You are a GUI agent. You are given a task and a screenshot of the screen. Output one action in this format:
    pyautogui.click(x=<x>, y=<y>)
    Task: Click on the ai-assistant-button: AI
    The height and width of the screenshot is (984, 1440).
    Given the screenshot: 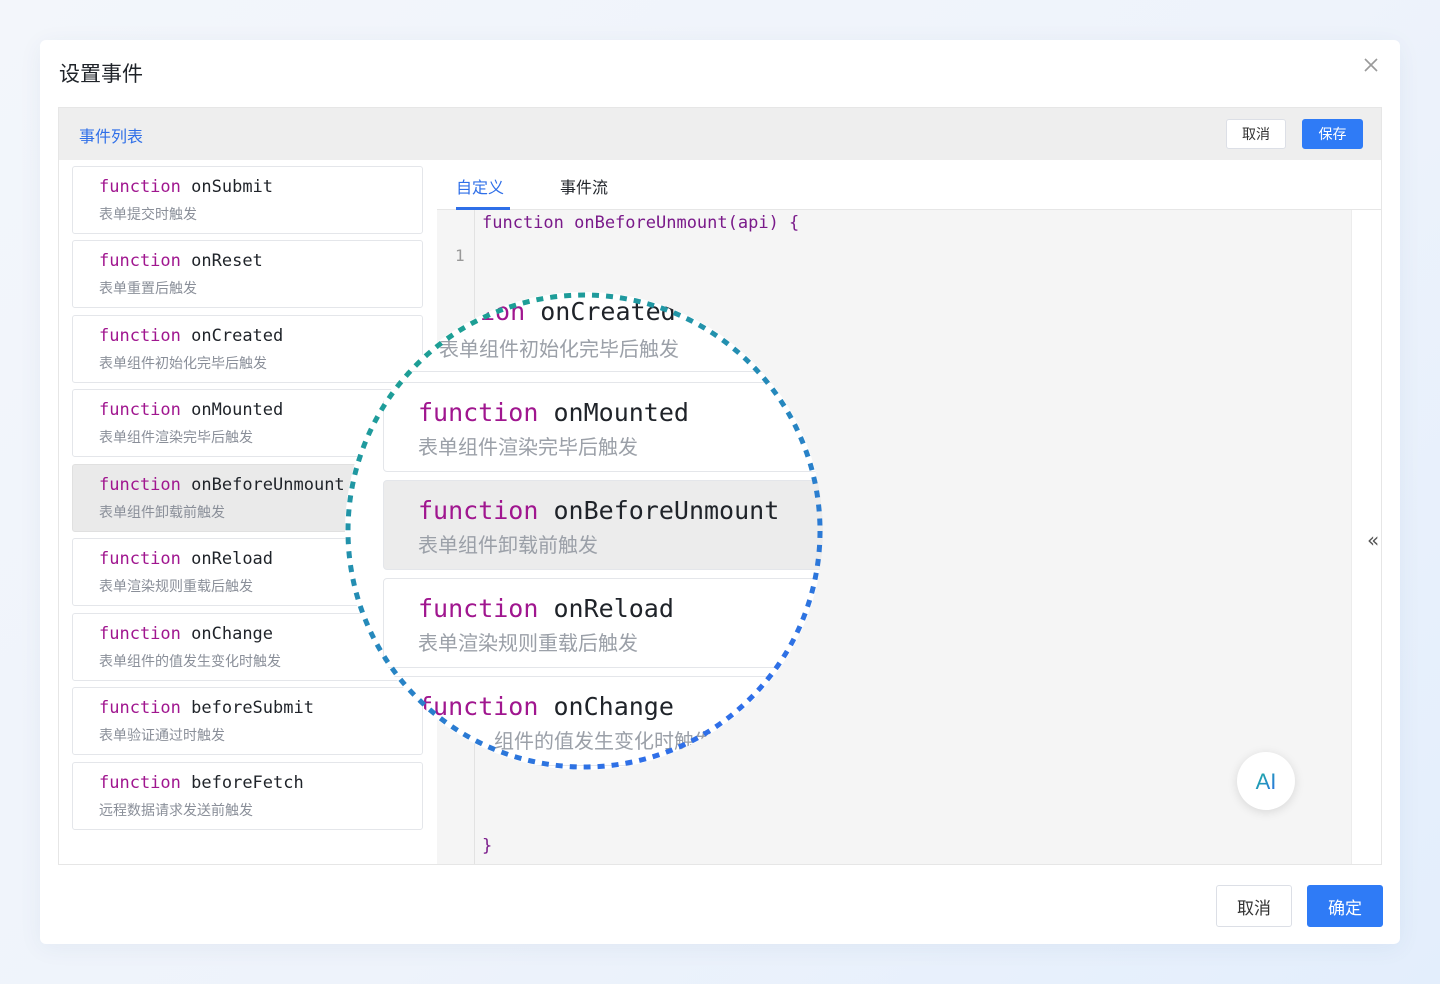 What is the action you would take?
    pyautogui.click(x=1266, y=781)
    